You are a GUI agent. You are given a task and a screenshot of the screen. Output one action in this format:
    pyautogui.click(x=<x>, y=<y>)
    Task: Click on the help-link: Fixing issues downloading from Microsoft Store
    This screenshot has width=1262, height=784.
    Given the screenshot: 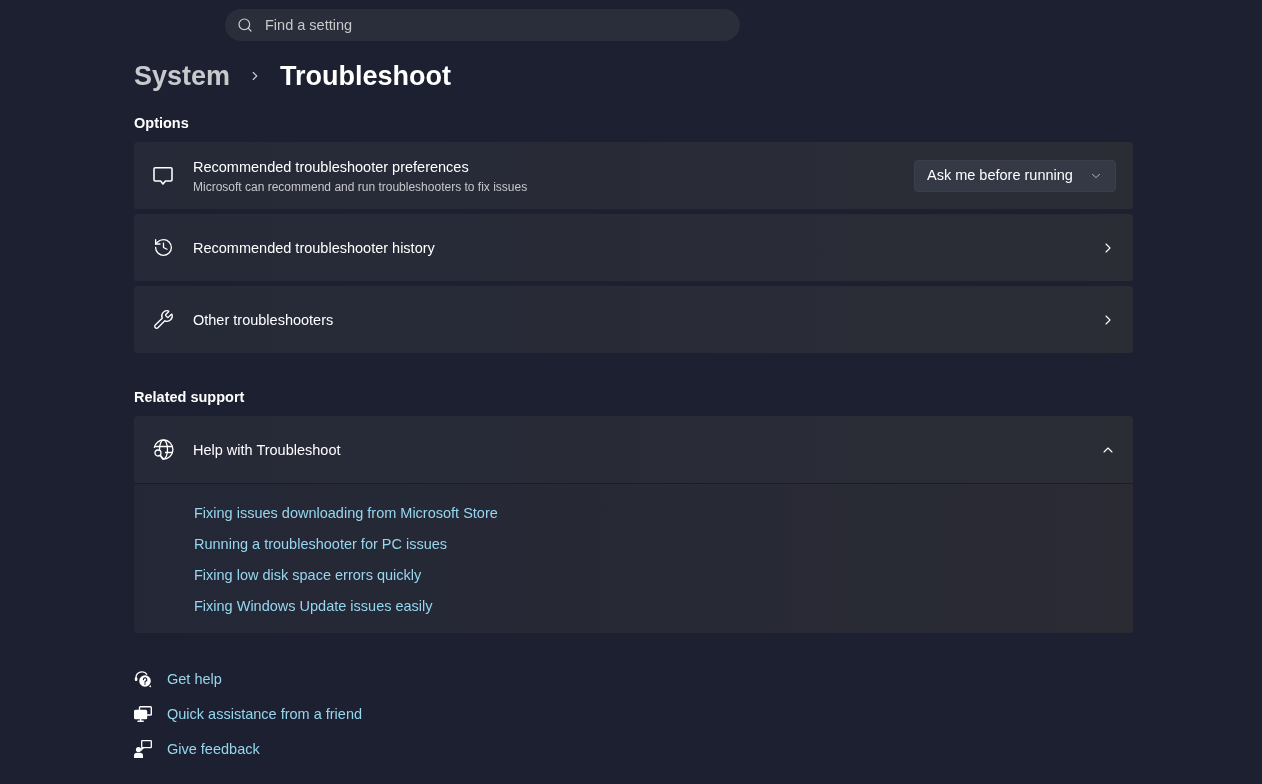 What is the action you would take?
    pyautogui.click(x=346, y=513)
    